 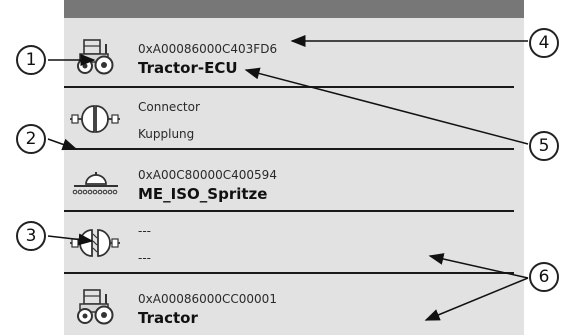 I want to click on connector-split-icon, so click(x=95, y=243).